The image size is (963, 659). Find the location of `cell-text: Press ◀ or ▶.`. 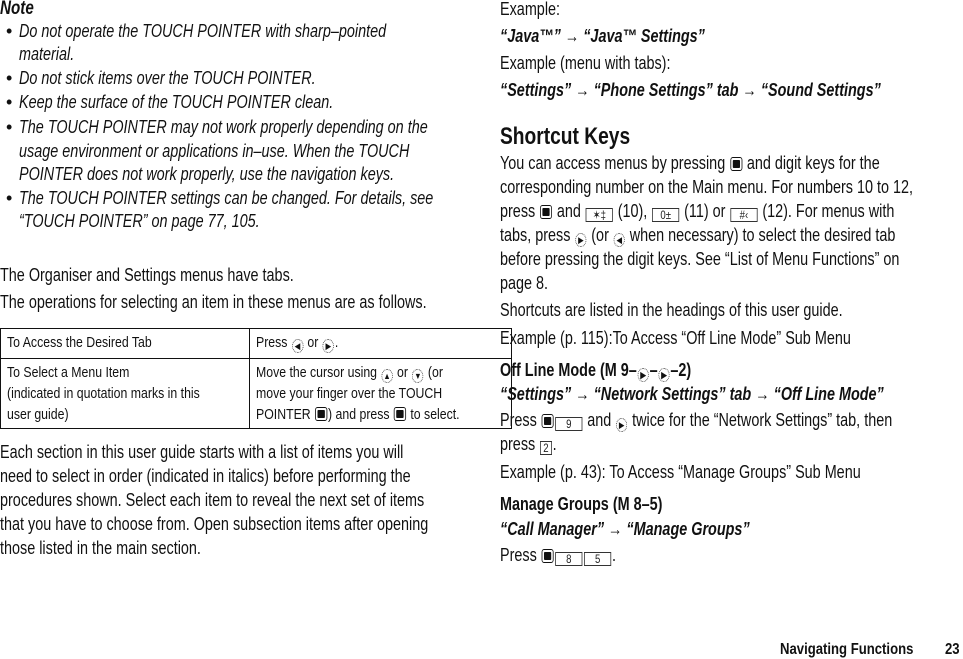

cell-text: Press ◀ or ▶. is located at coordinates (358, 342).